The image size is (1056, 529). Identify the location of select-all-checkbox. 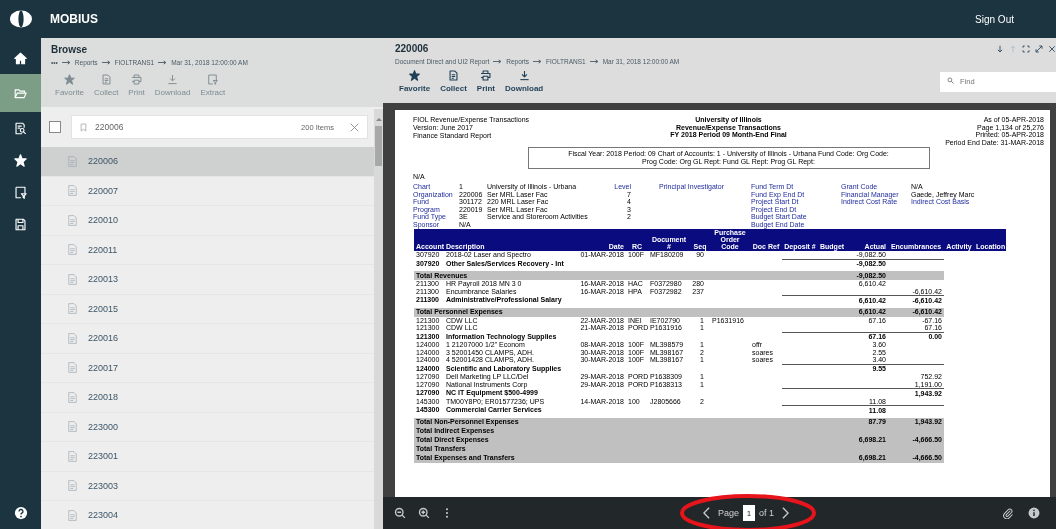
(55, 127).